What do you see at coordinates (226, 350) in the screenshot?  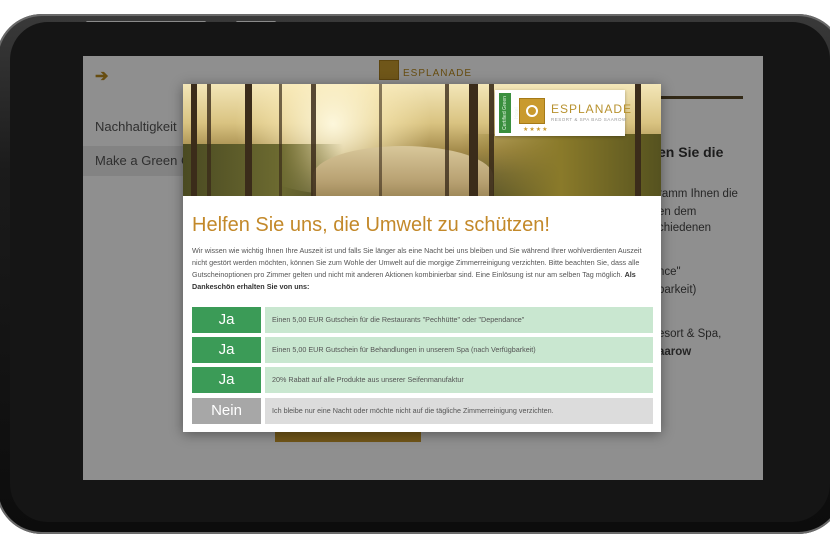 I see `ja-button-spa-voucher: Ja` at bounding box center [226, 350].